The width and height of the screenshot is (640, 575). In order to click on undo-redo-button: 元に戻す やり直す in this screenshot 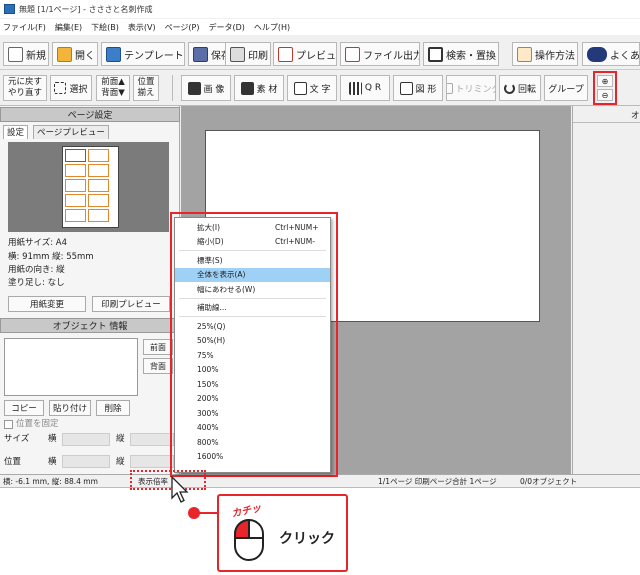, I will do `click(25, 88)`.